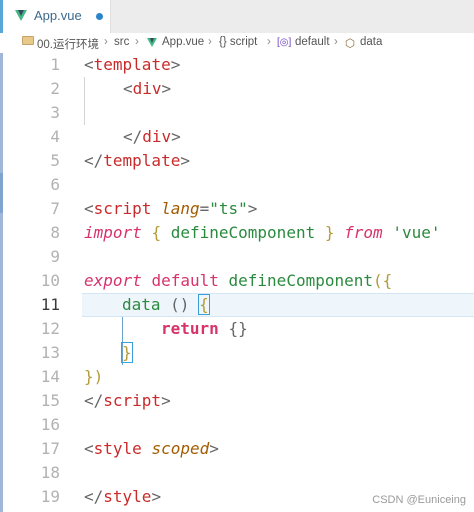 The image size is (474, 512). Describe the element at coordinates (99, 16) in the screenshot. I see `unsaved-dot-icon` at that location.